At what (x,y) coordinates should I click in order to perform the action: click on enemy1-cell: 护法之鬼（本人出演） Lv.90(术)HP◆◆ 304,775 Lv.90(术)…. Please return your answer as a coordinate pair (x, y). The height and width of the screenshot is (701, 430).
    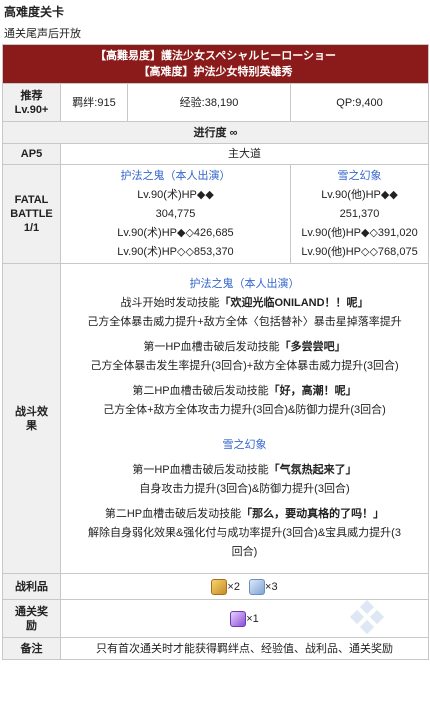
    Looking at the image, I should click on (175, 214).